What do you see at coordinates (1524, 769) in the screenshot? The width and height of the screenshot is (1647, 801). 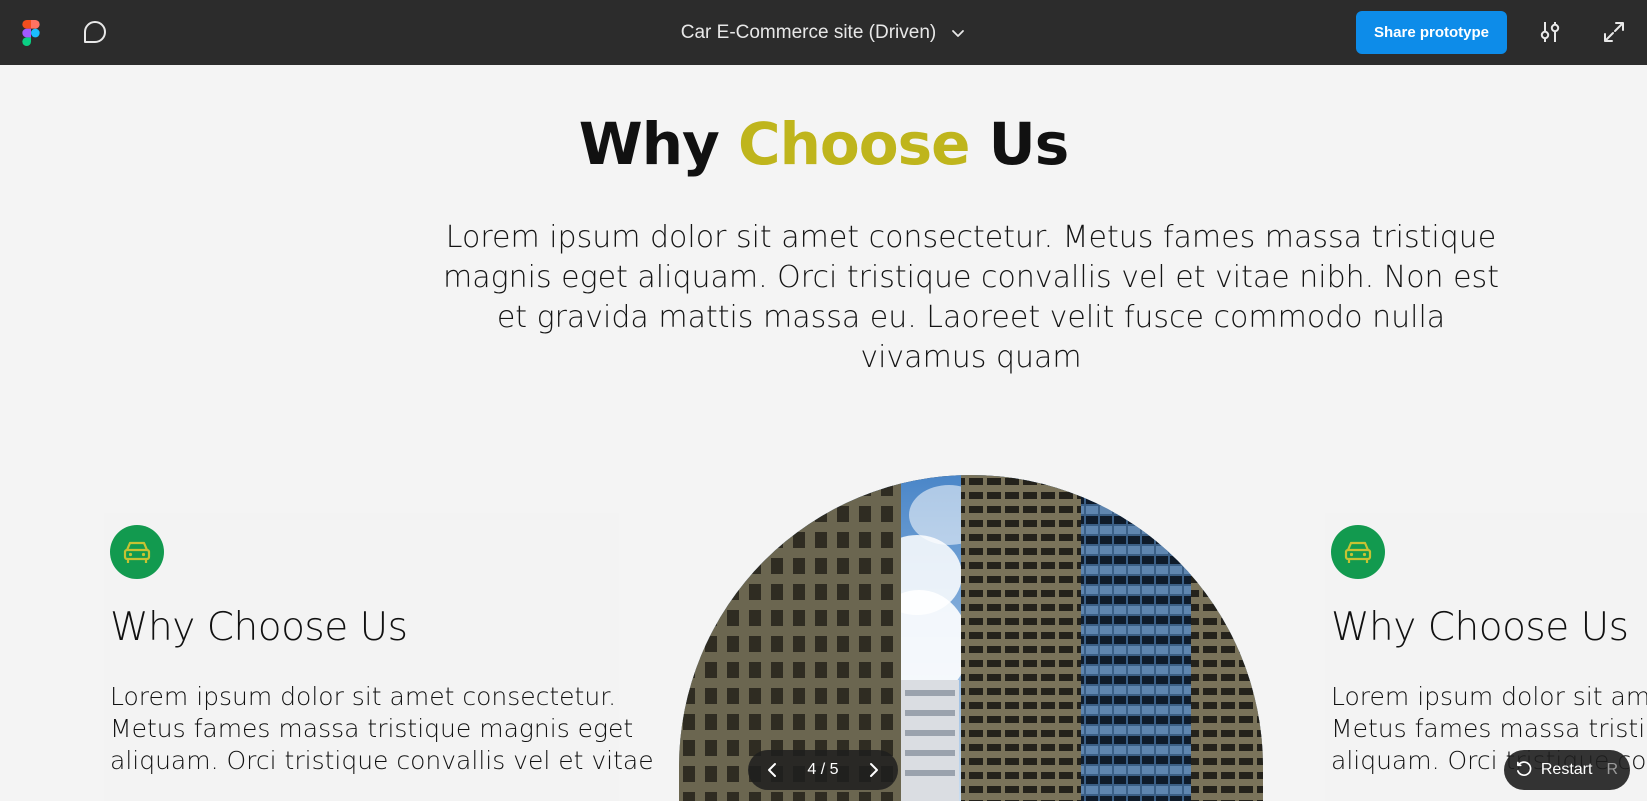 I see `restart-icon` at bounding box center [1524, 769].